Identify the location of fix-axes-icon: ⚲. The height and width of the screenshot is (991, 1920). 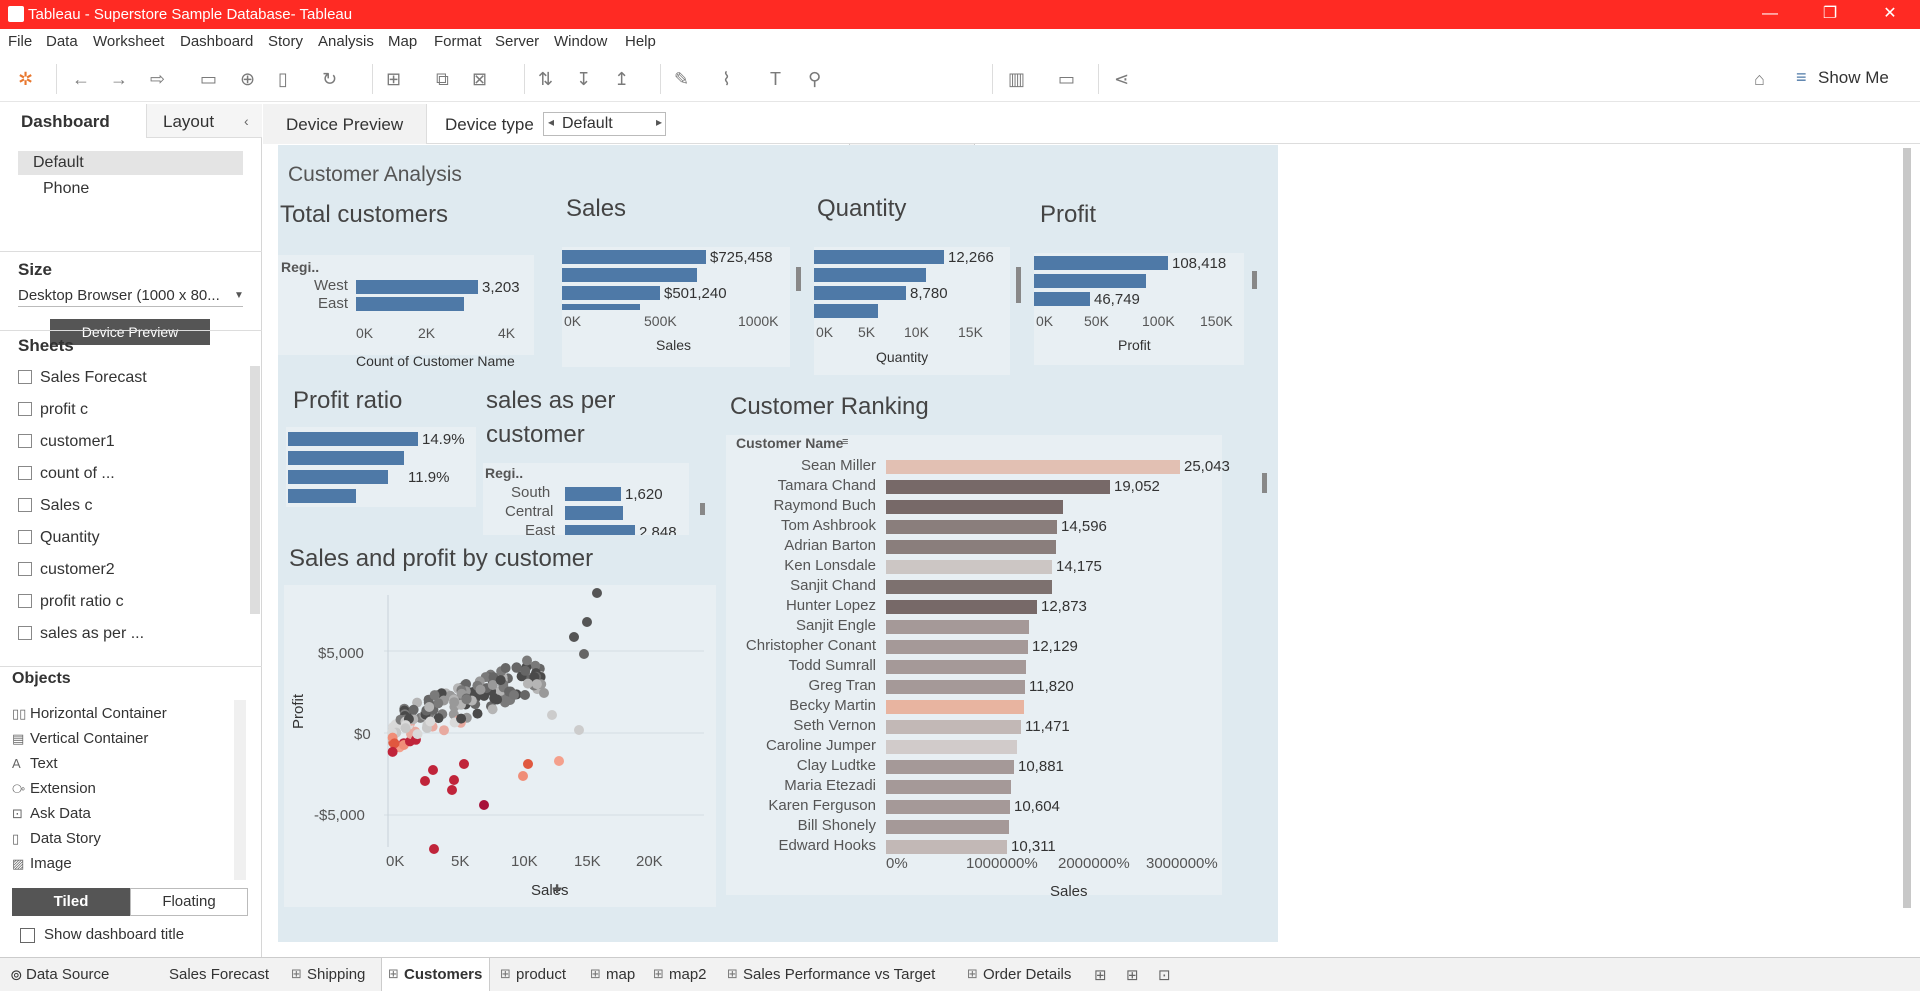
(814, 79).